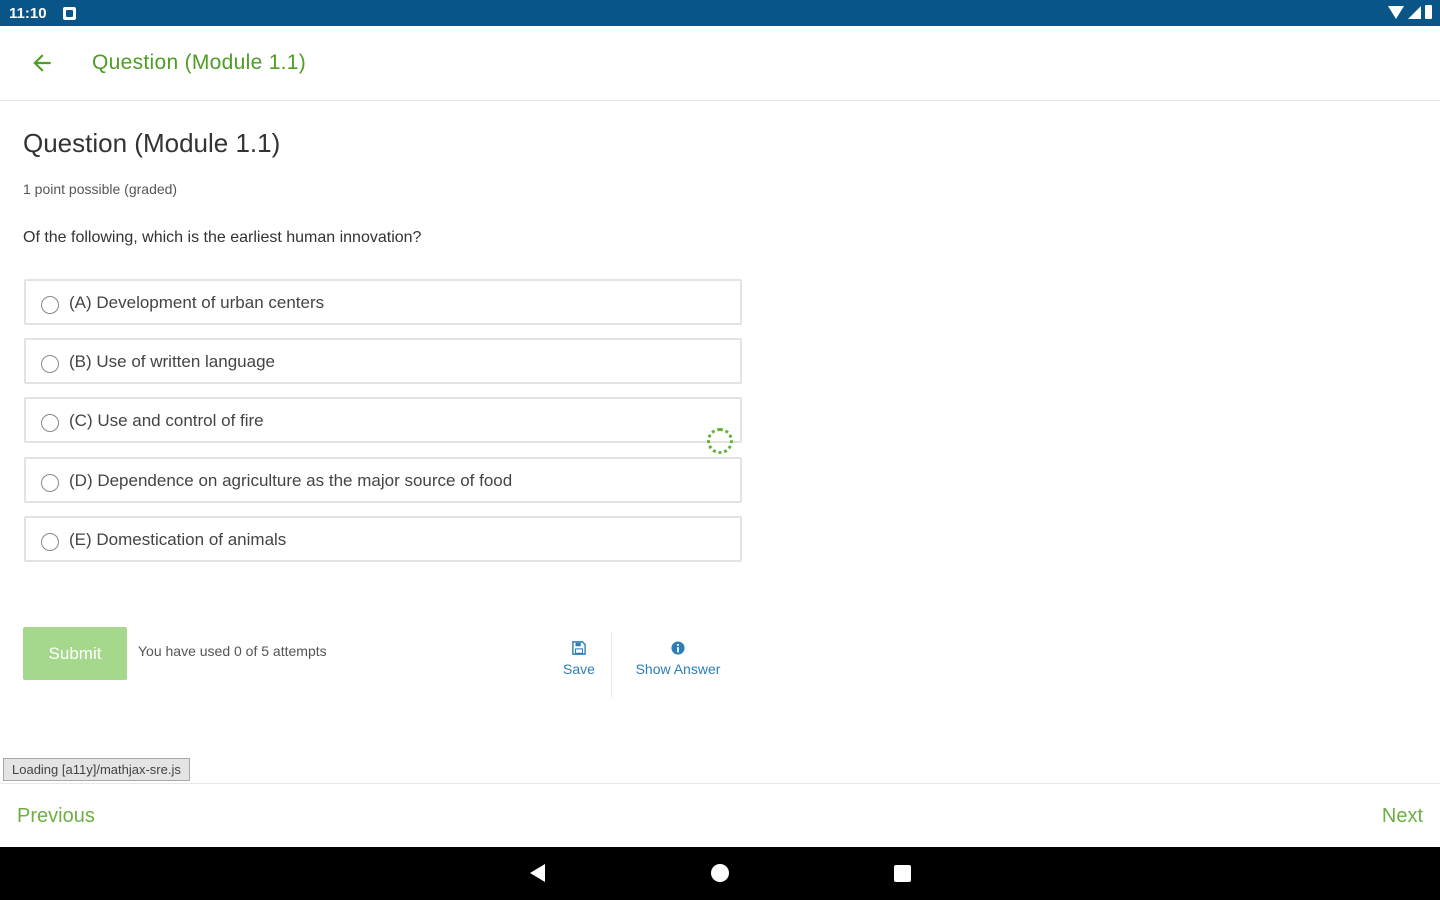  I want to click on notification-icon, so click(69, 13).